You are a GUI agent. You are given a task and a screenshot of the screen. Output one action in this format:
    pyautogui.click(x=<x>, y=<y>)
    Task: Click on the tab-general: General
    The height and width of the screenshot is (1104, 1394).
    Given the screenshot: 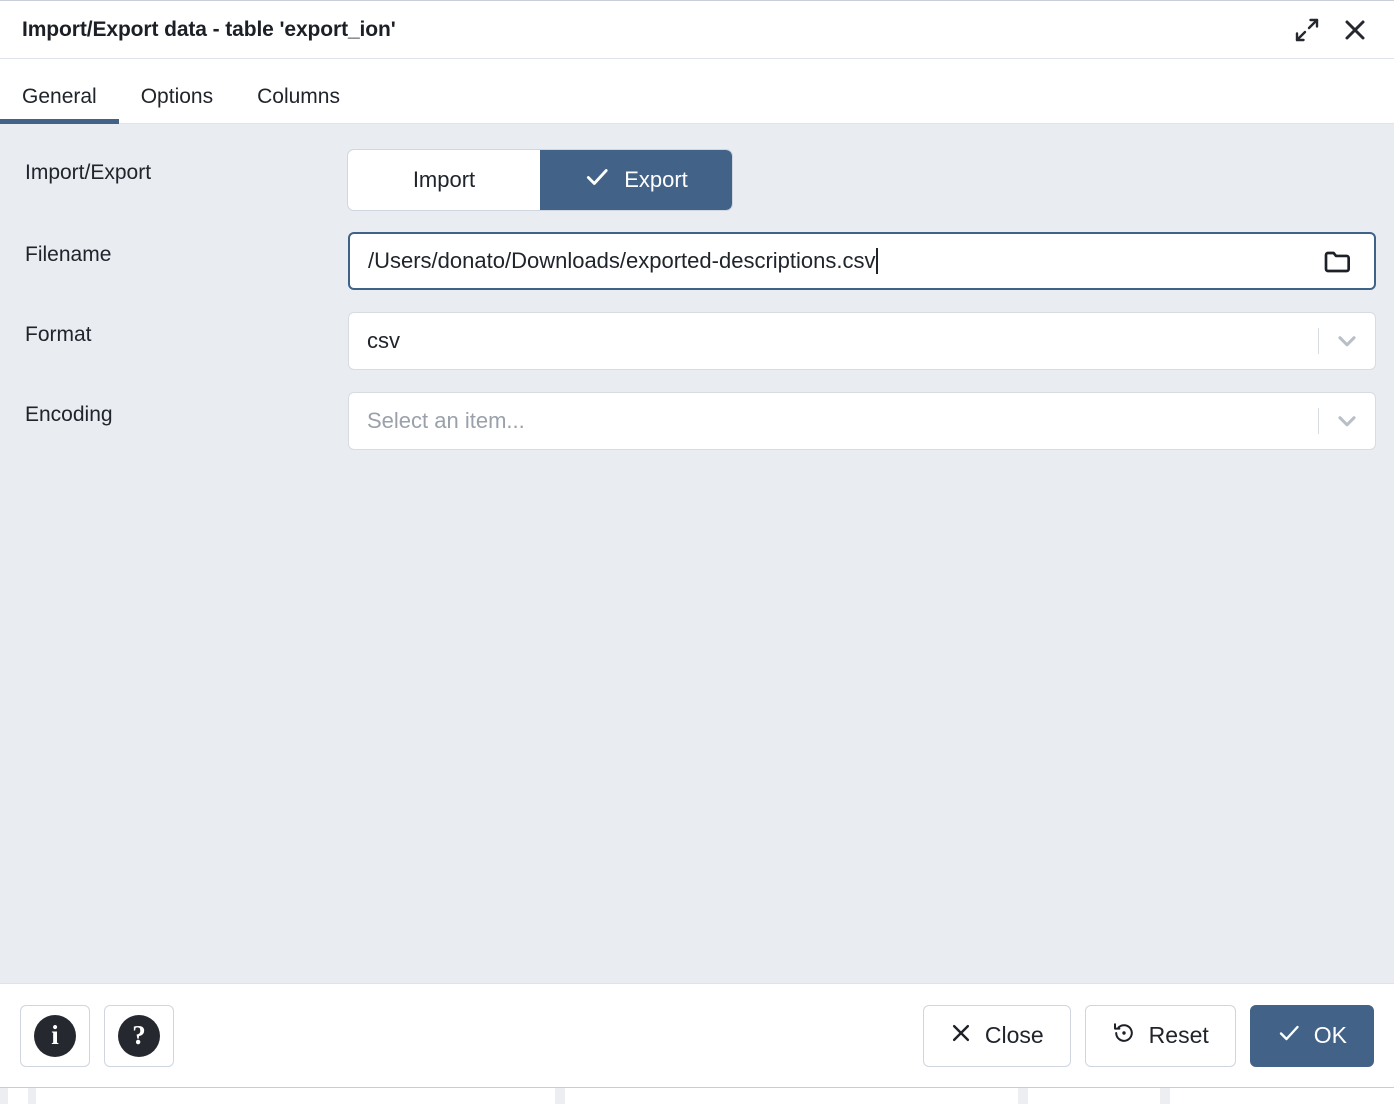 What is the action you would take?
    pyautogui.click(x=59, y=105)
    